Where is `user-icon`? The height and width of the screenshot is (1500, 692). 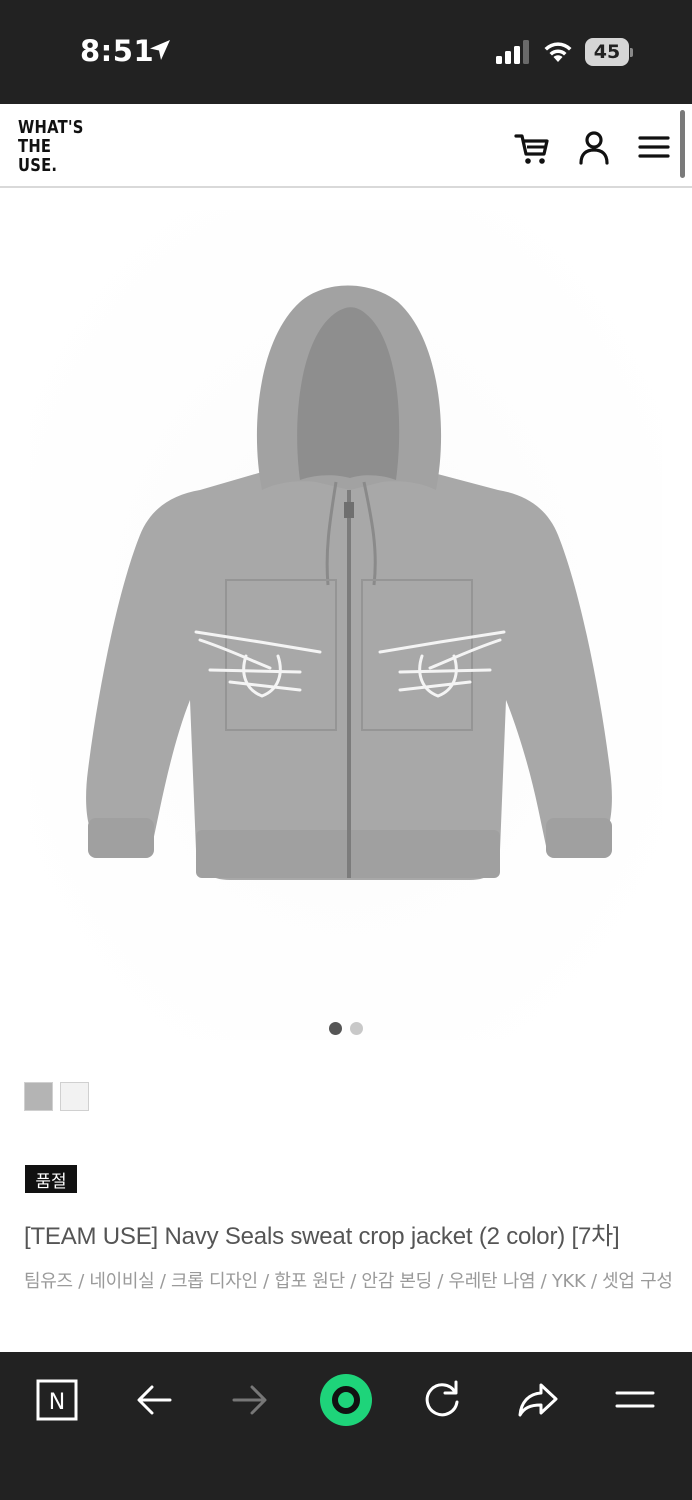 user-icon is located at coordinates (594, 148).